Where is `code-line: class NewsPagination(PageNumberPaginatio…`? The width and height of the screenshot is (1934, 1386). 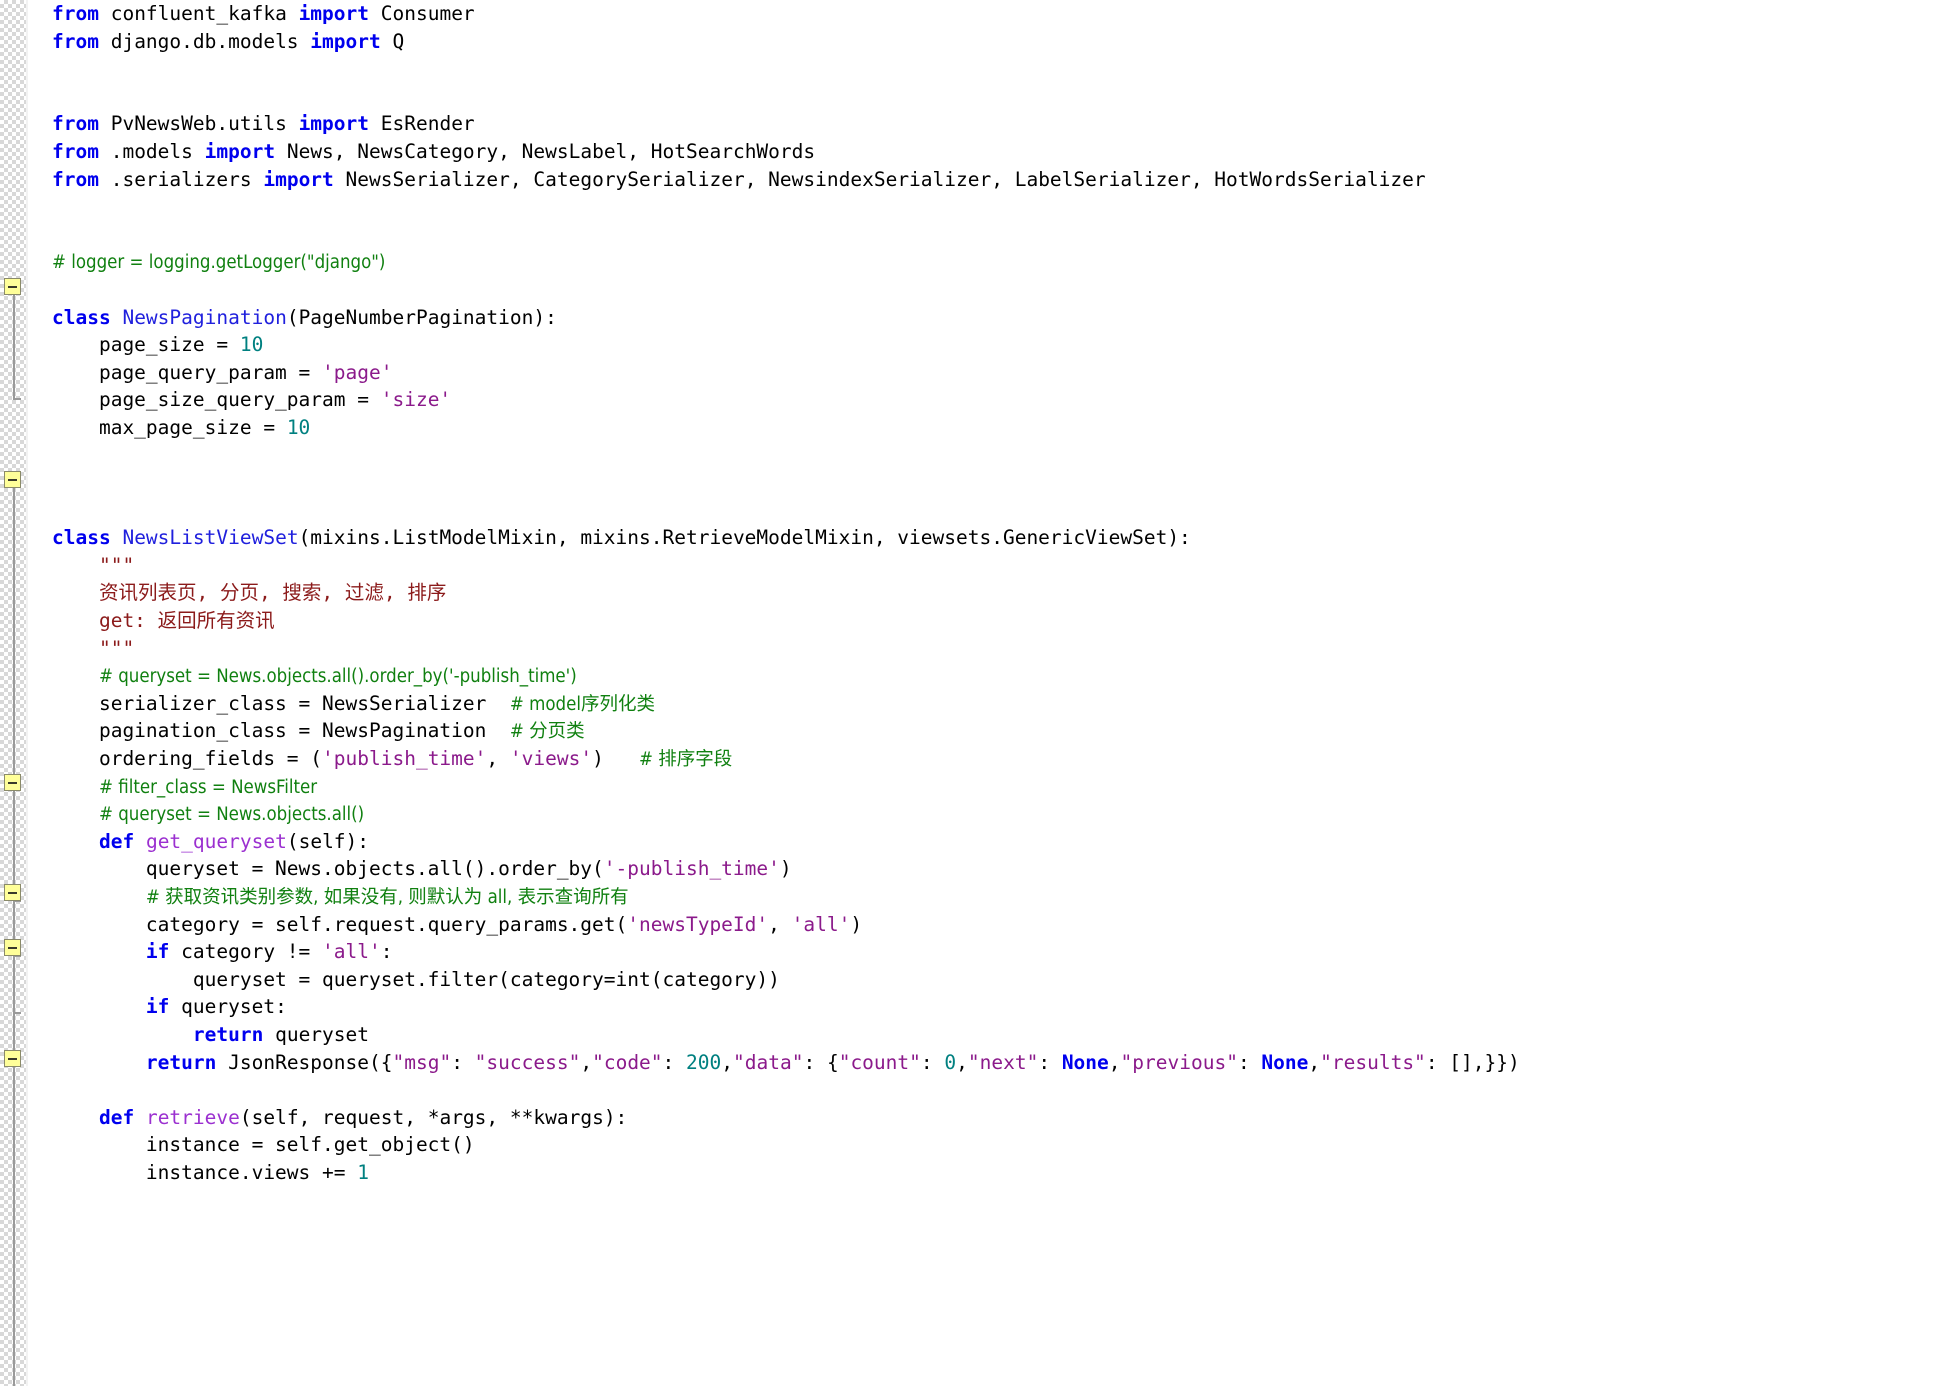
code-line: class NewsPagination(PageNumberPaginatio… is located at coordinates (981, 318).